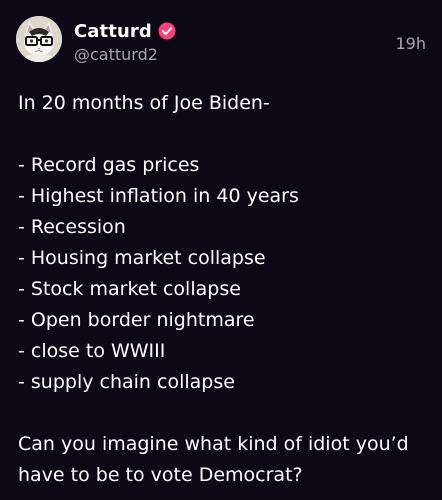 The image size is (442, 500). I want to click on list-item: - supply chain collapse, so click(126, 382).